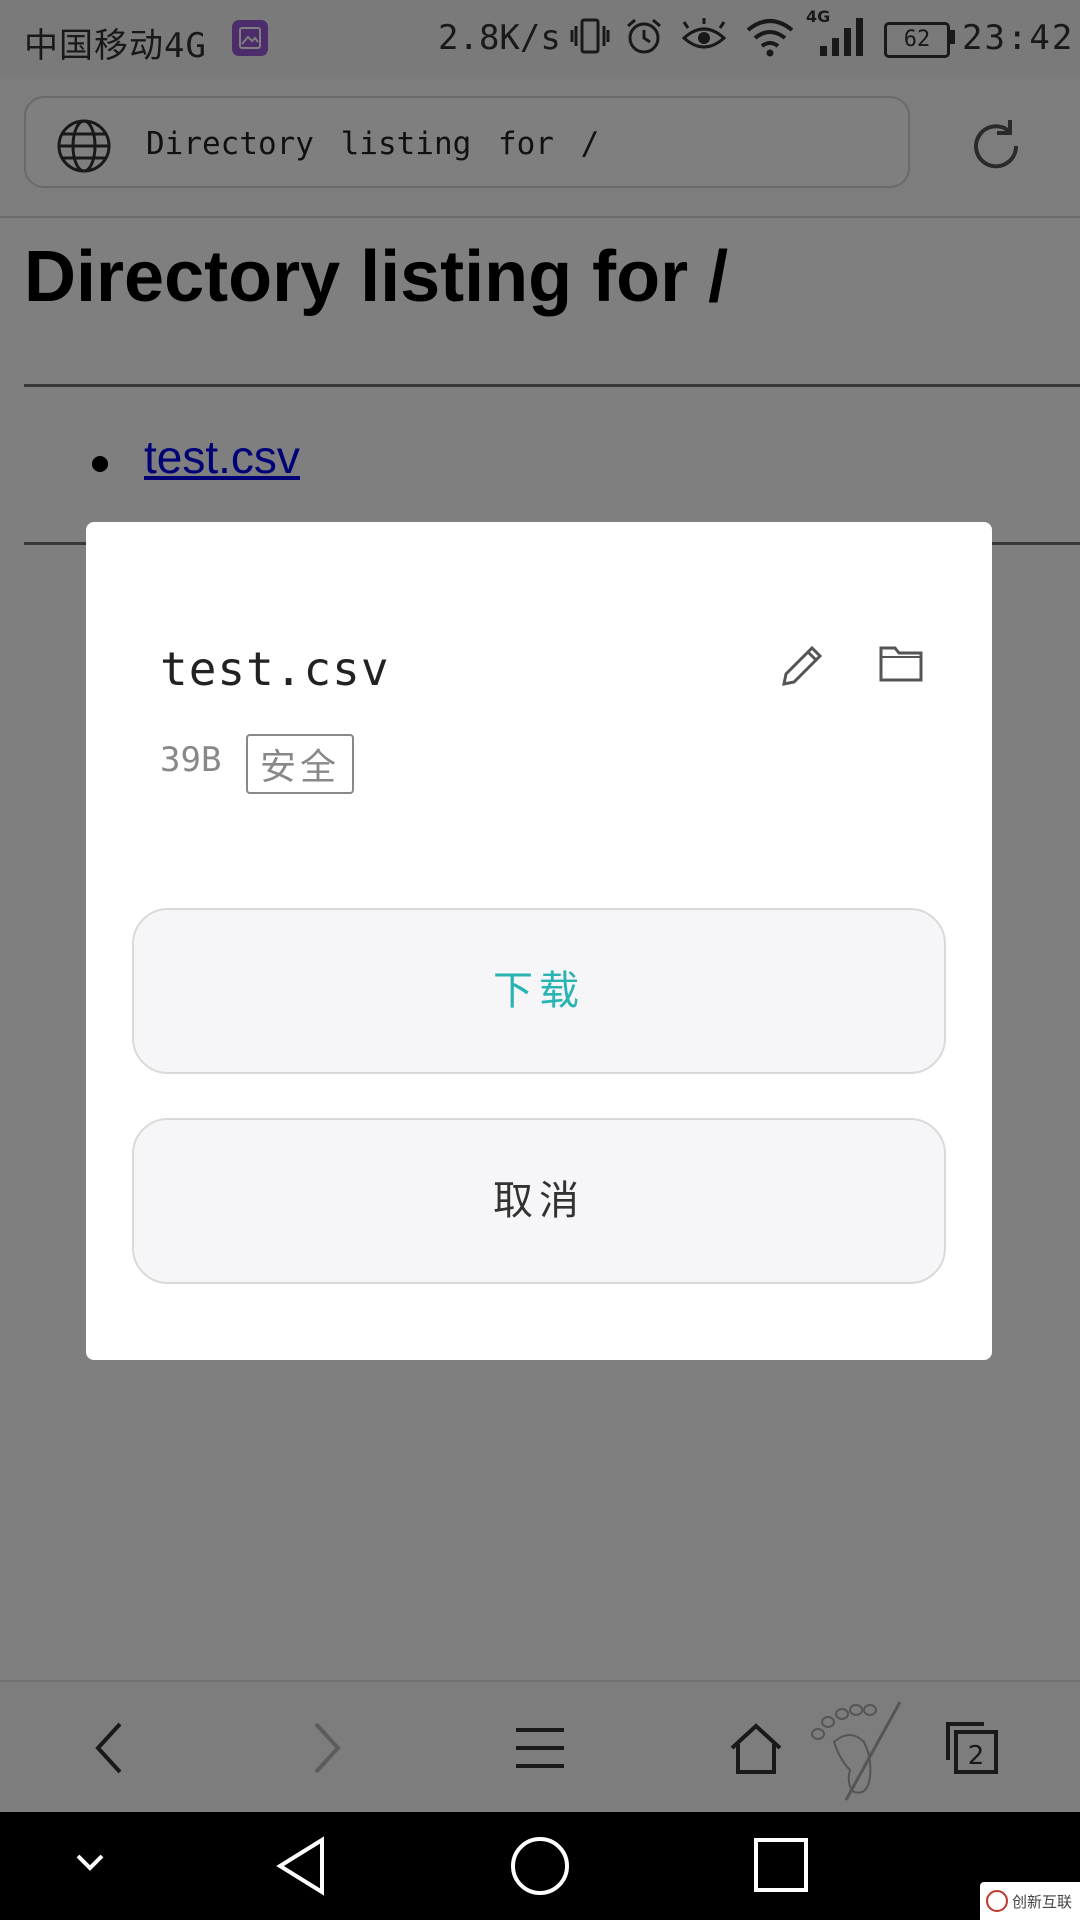  Describe the element at coordinates (802, 668) in the screenshot. I see `pencil-icon` at that location.